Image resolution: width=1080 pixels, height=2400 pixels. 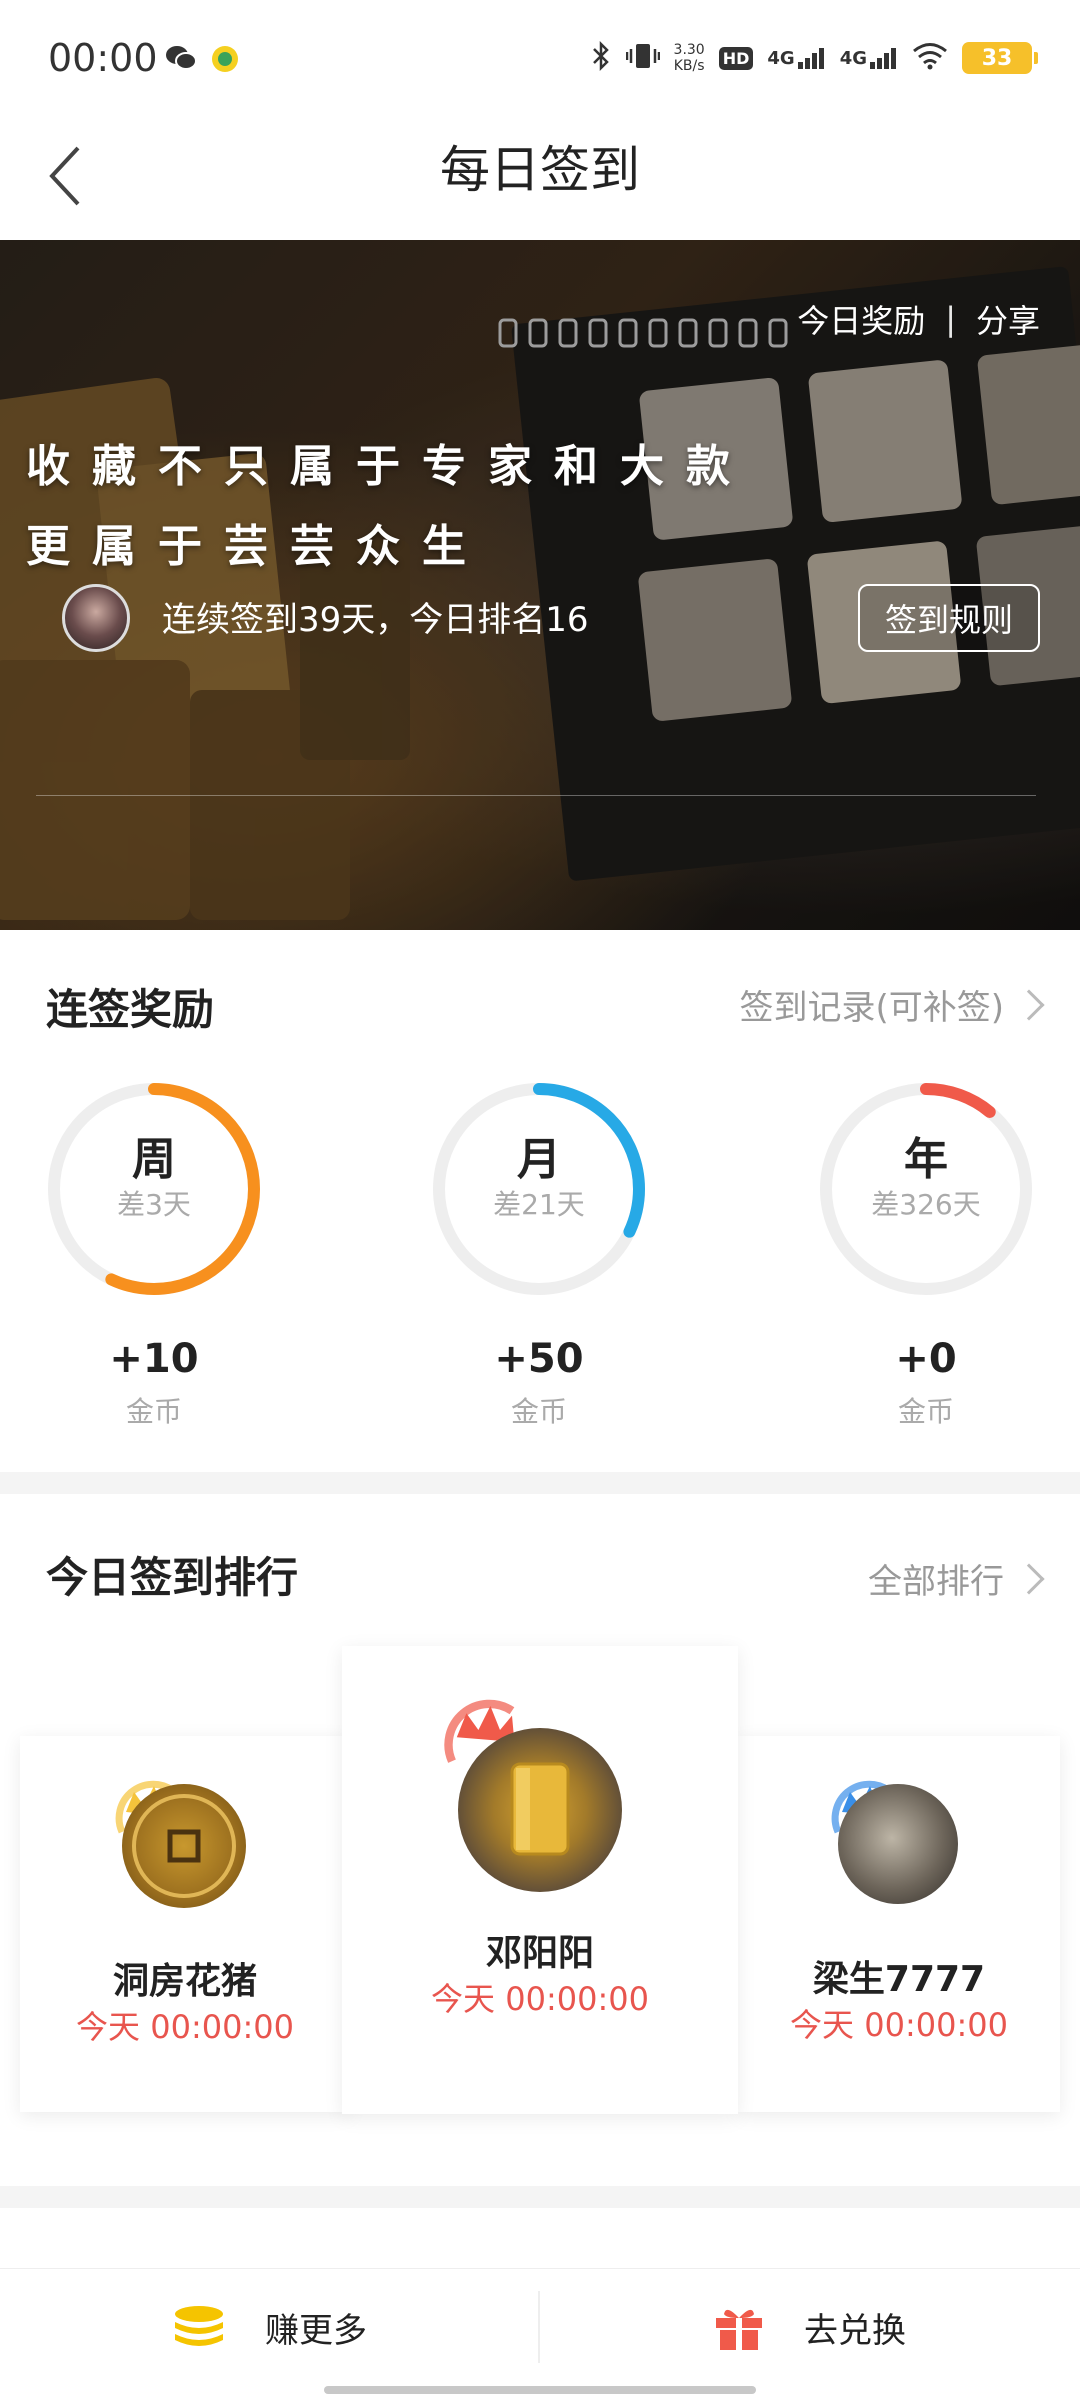 What do you see at coordinates (926, 1159) in the screenshot?
I see `ring-period-label: 年` at bounding box center [926, 1159].